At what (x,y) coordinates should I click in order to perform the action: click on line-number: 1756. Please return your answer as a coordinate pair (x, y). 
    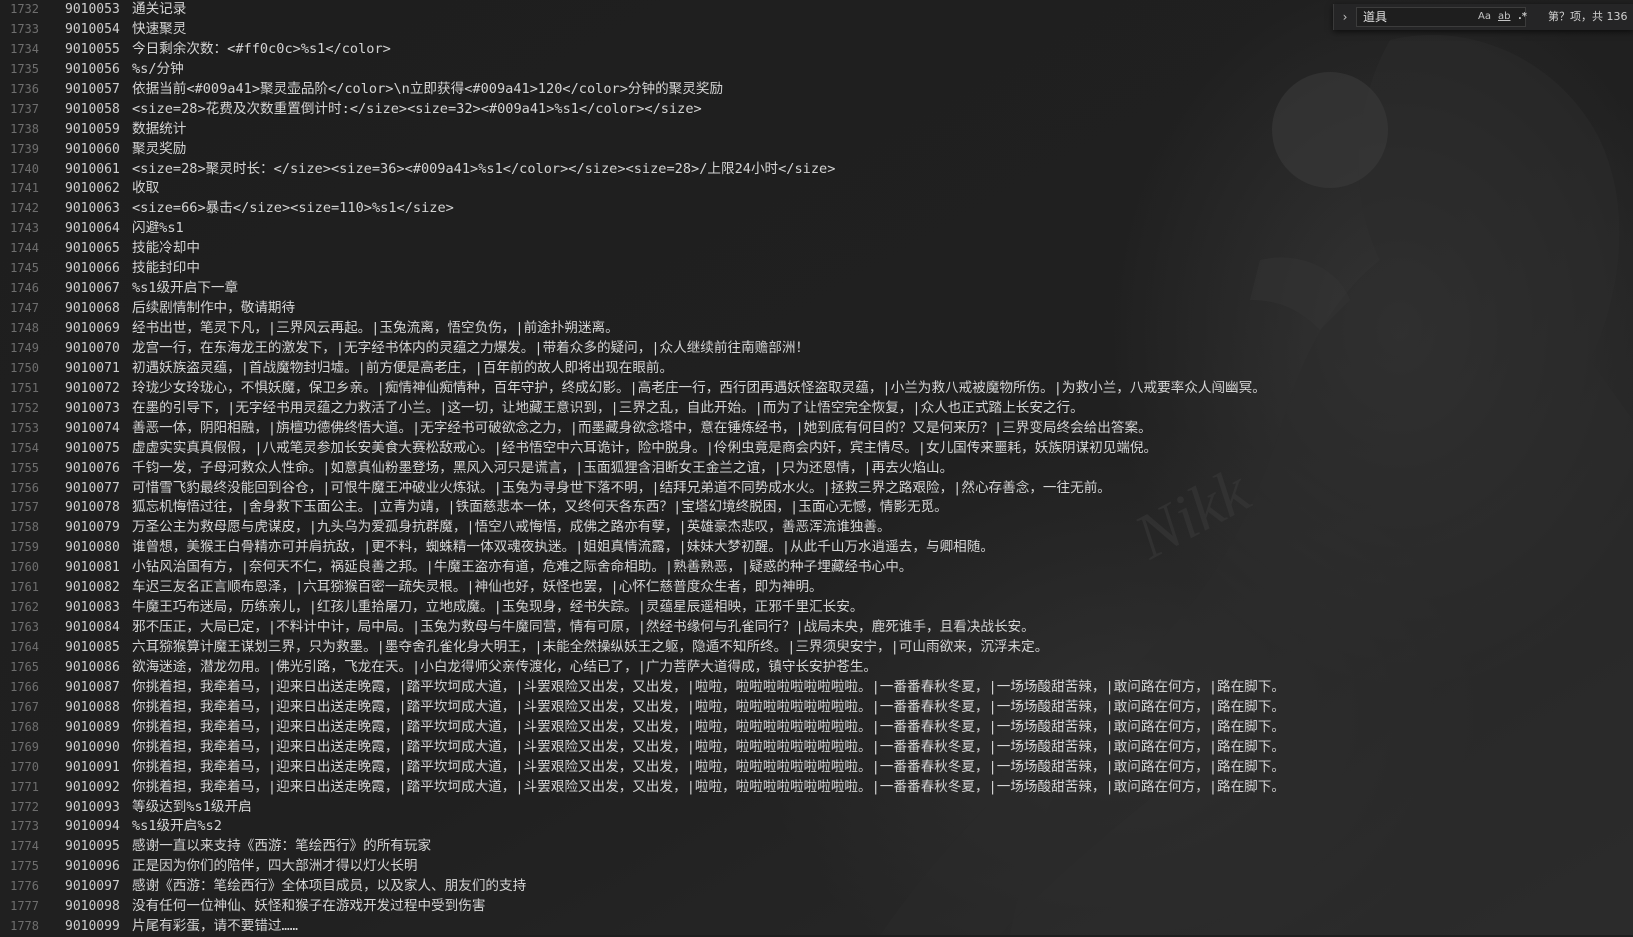
    Looking at the image, I should click on (24, 487).